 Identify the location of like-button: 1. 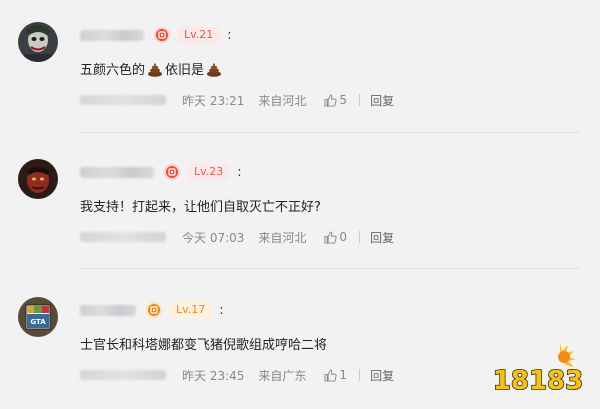
(335, 375).